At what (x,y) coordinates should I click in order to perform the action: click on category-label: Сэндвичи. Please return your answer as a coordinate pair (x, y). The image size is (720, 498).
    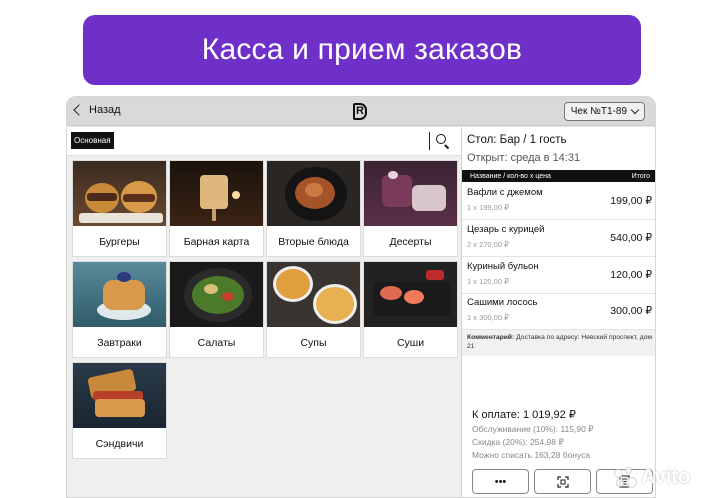
    Looking at the image, I should click on (119, 443).